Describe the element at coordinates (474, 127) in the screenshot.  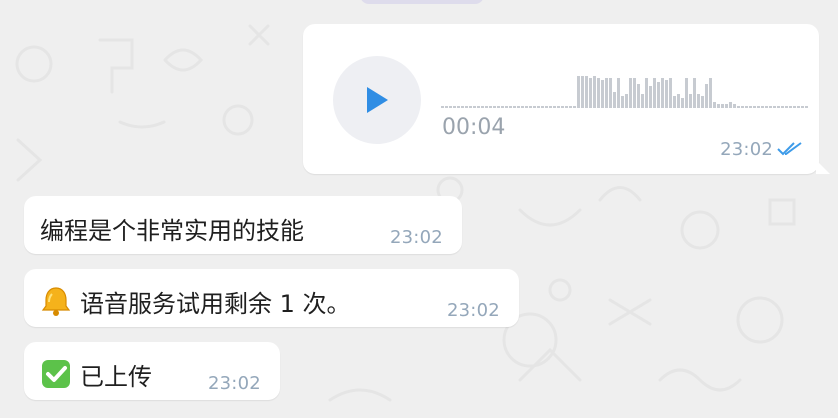
I see `voice-duration: 00:04` at that location.